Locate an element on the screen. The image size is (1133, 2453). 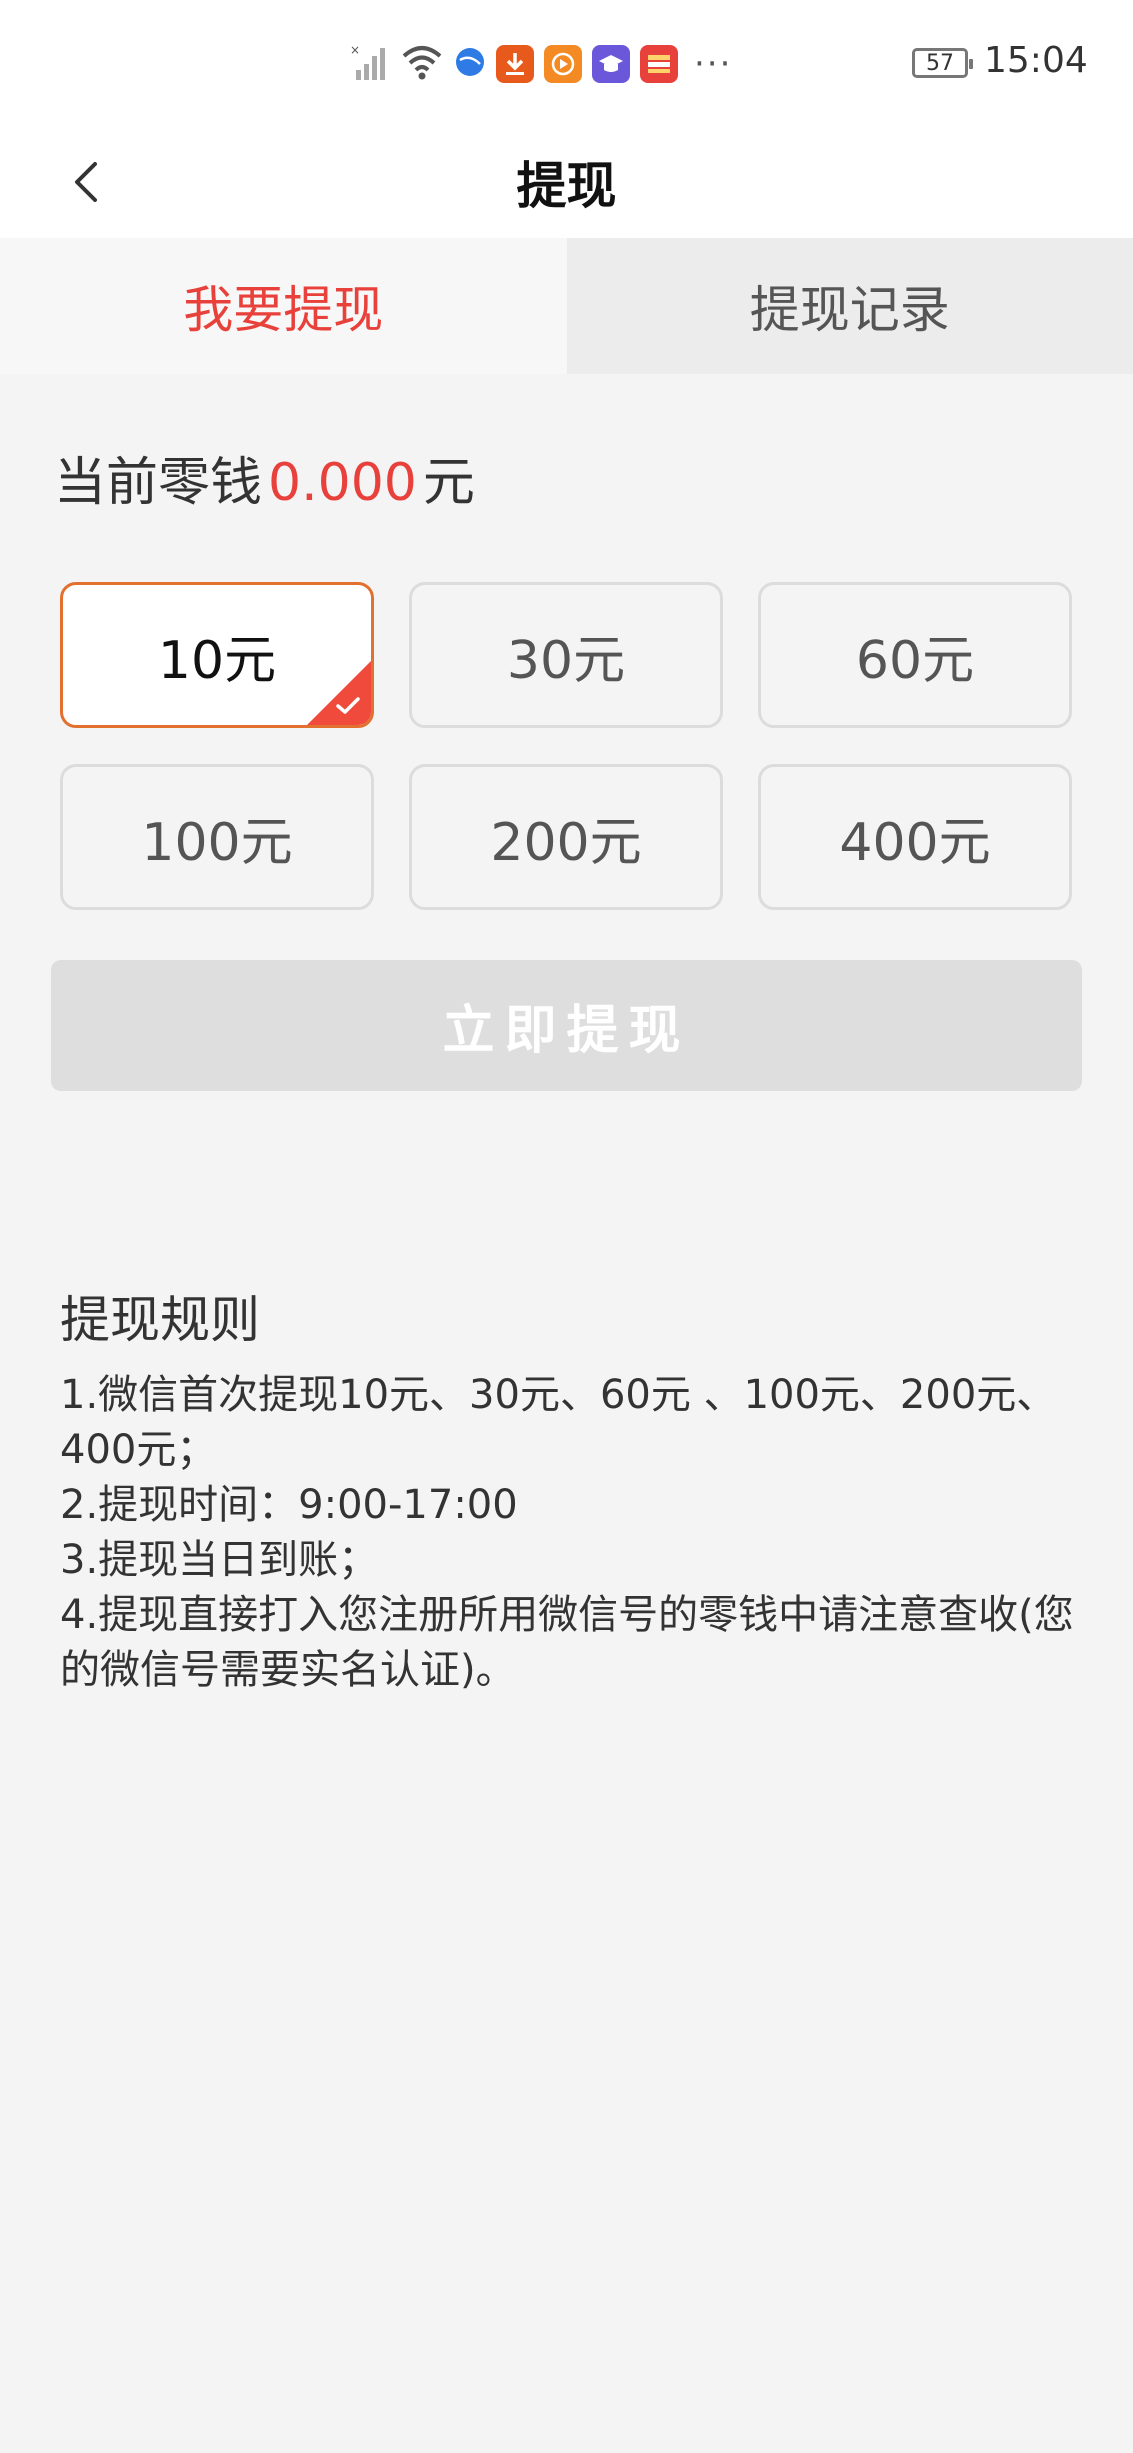
cellular-signal-icon: × is located at coordinates (370, 64).